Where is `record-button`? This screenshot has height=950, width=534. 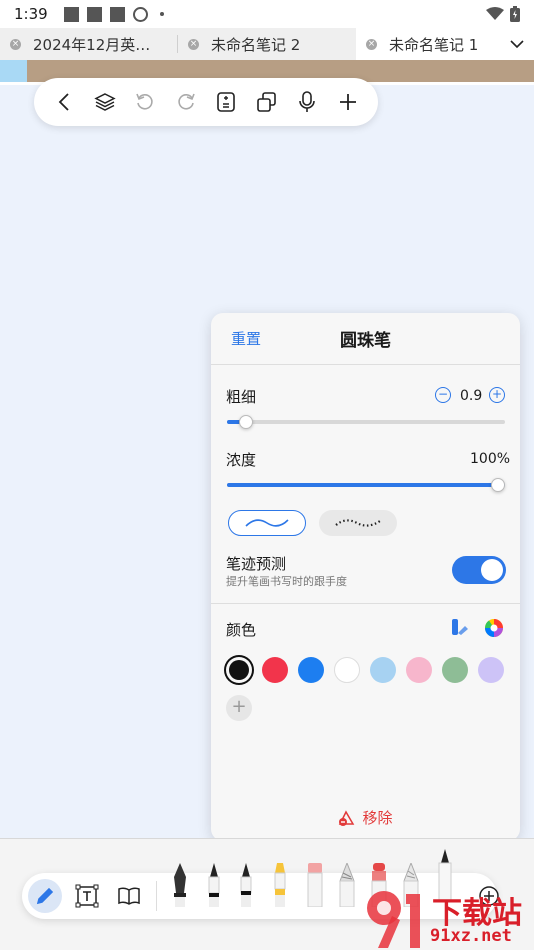
record-button is located at coordinates (307, 102).